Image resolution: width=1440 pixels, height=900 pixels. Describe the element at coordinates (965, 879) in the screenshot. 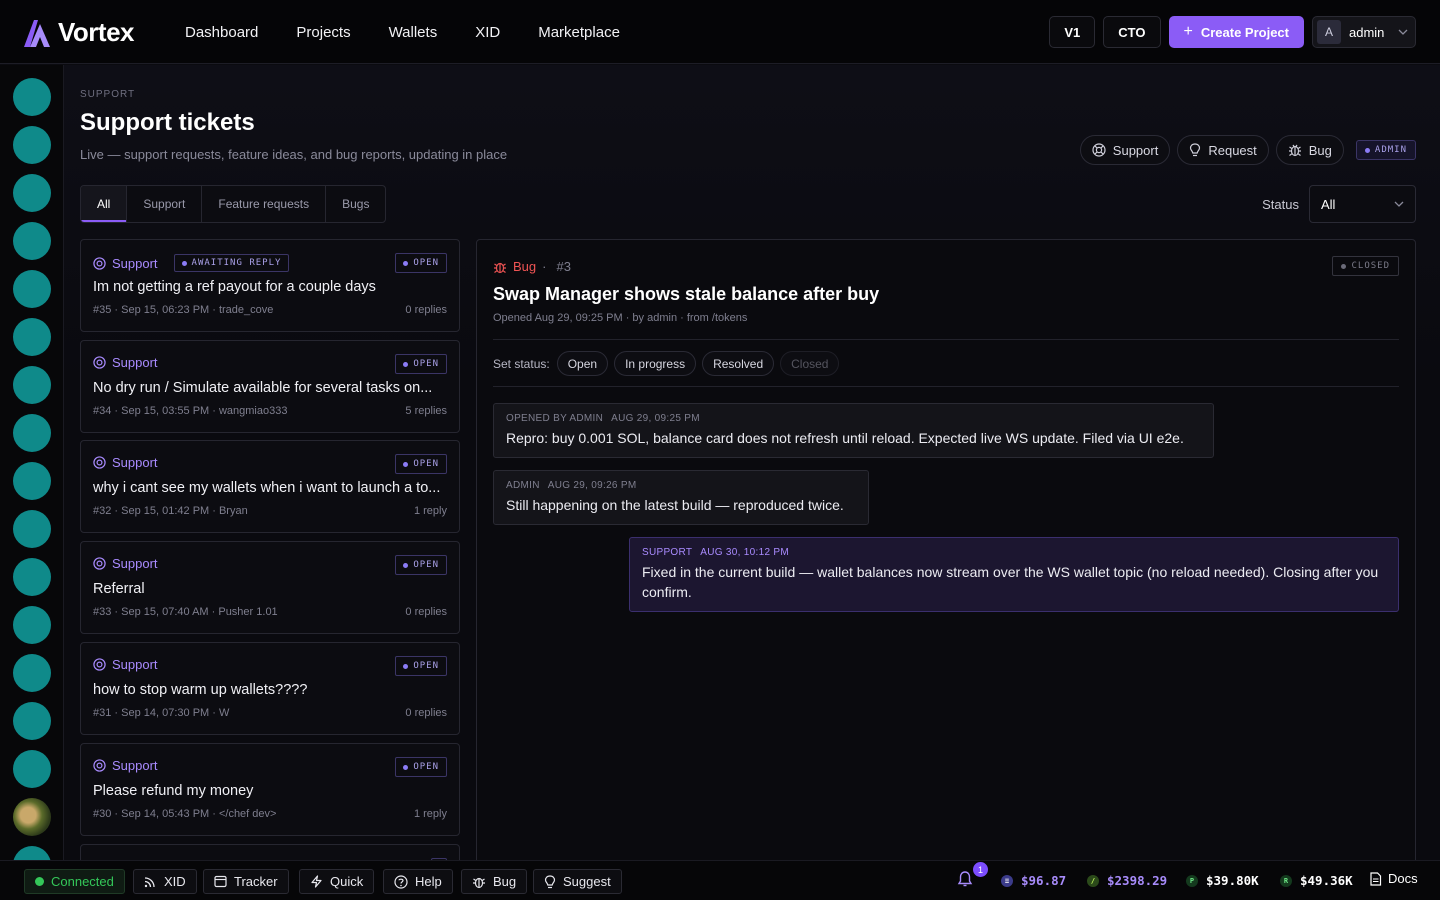

I see `bell-icon` at that location.